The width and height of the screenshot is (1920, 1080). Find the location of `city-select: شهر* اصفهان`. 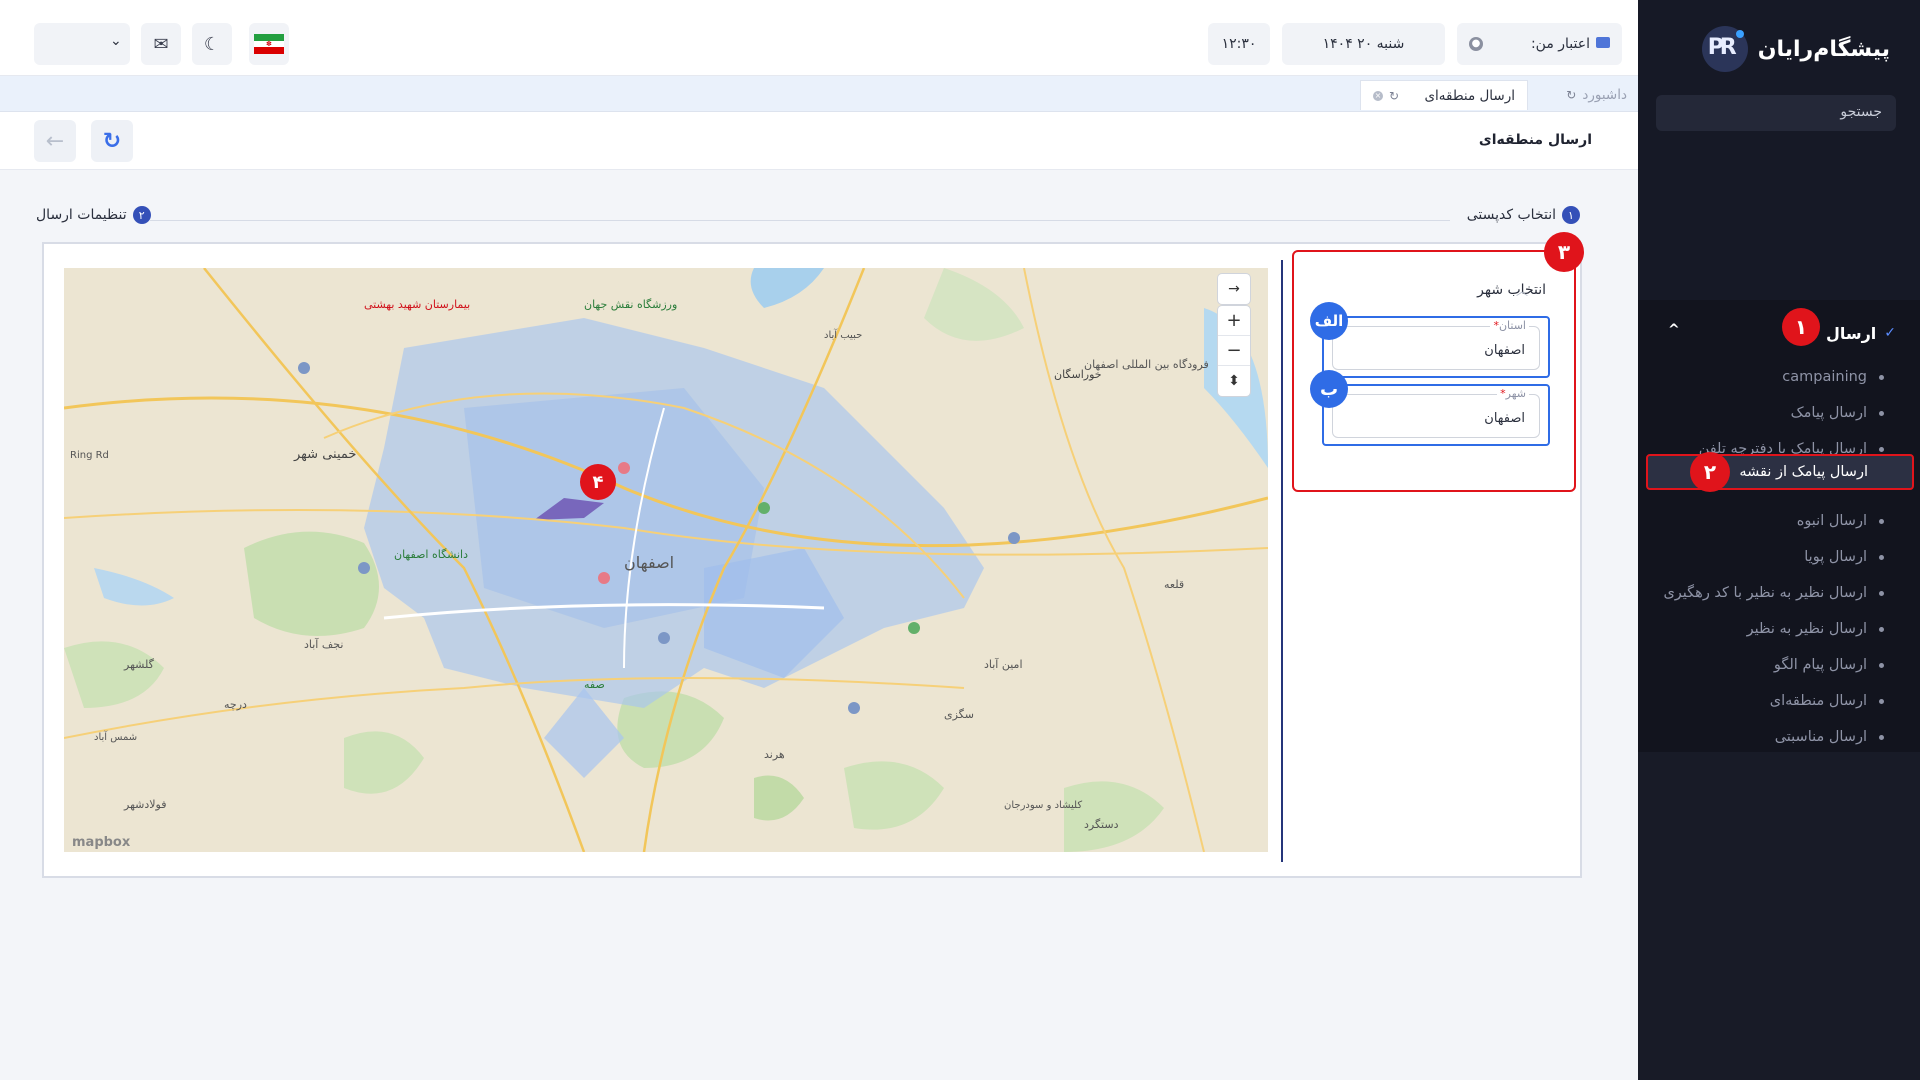

city-select: شهر* اصفهان is located at coordinates (1436, 412).